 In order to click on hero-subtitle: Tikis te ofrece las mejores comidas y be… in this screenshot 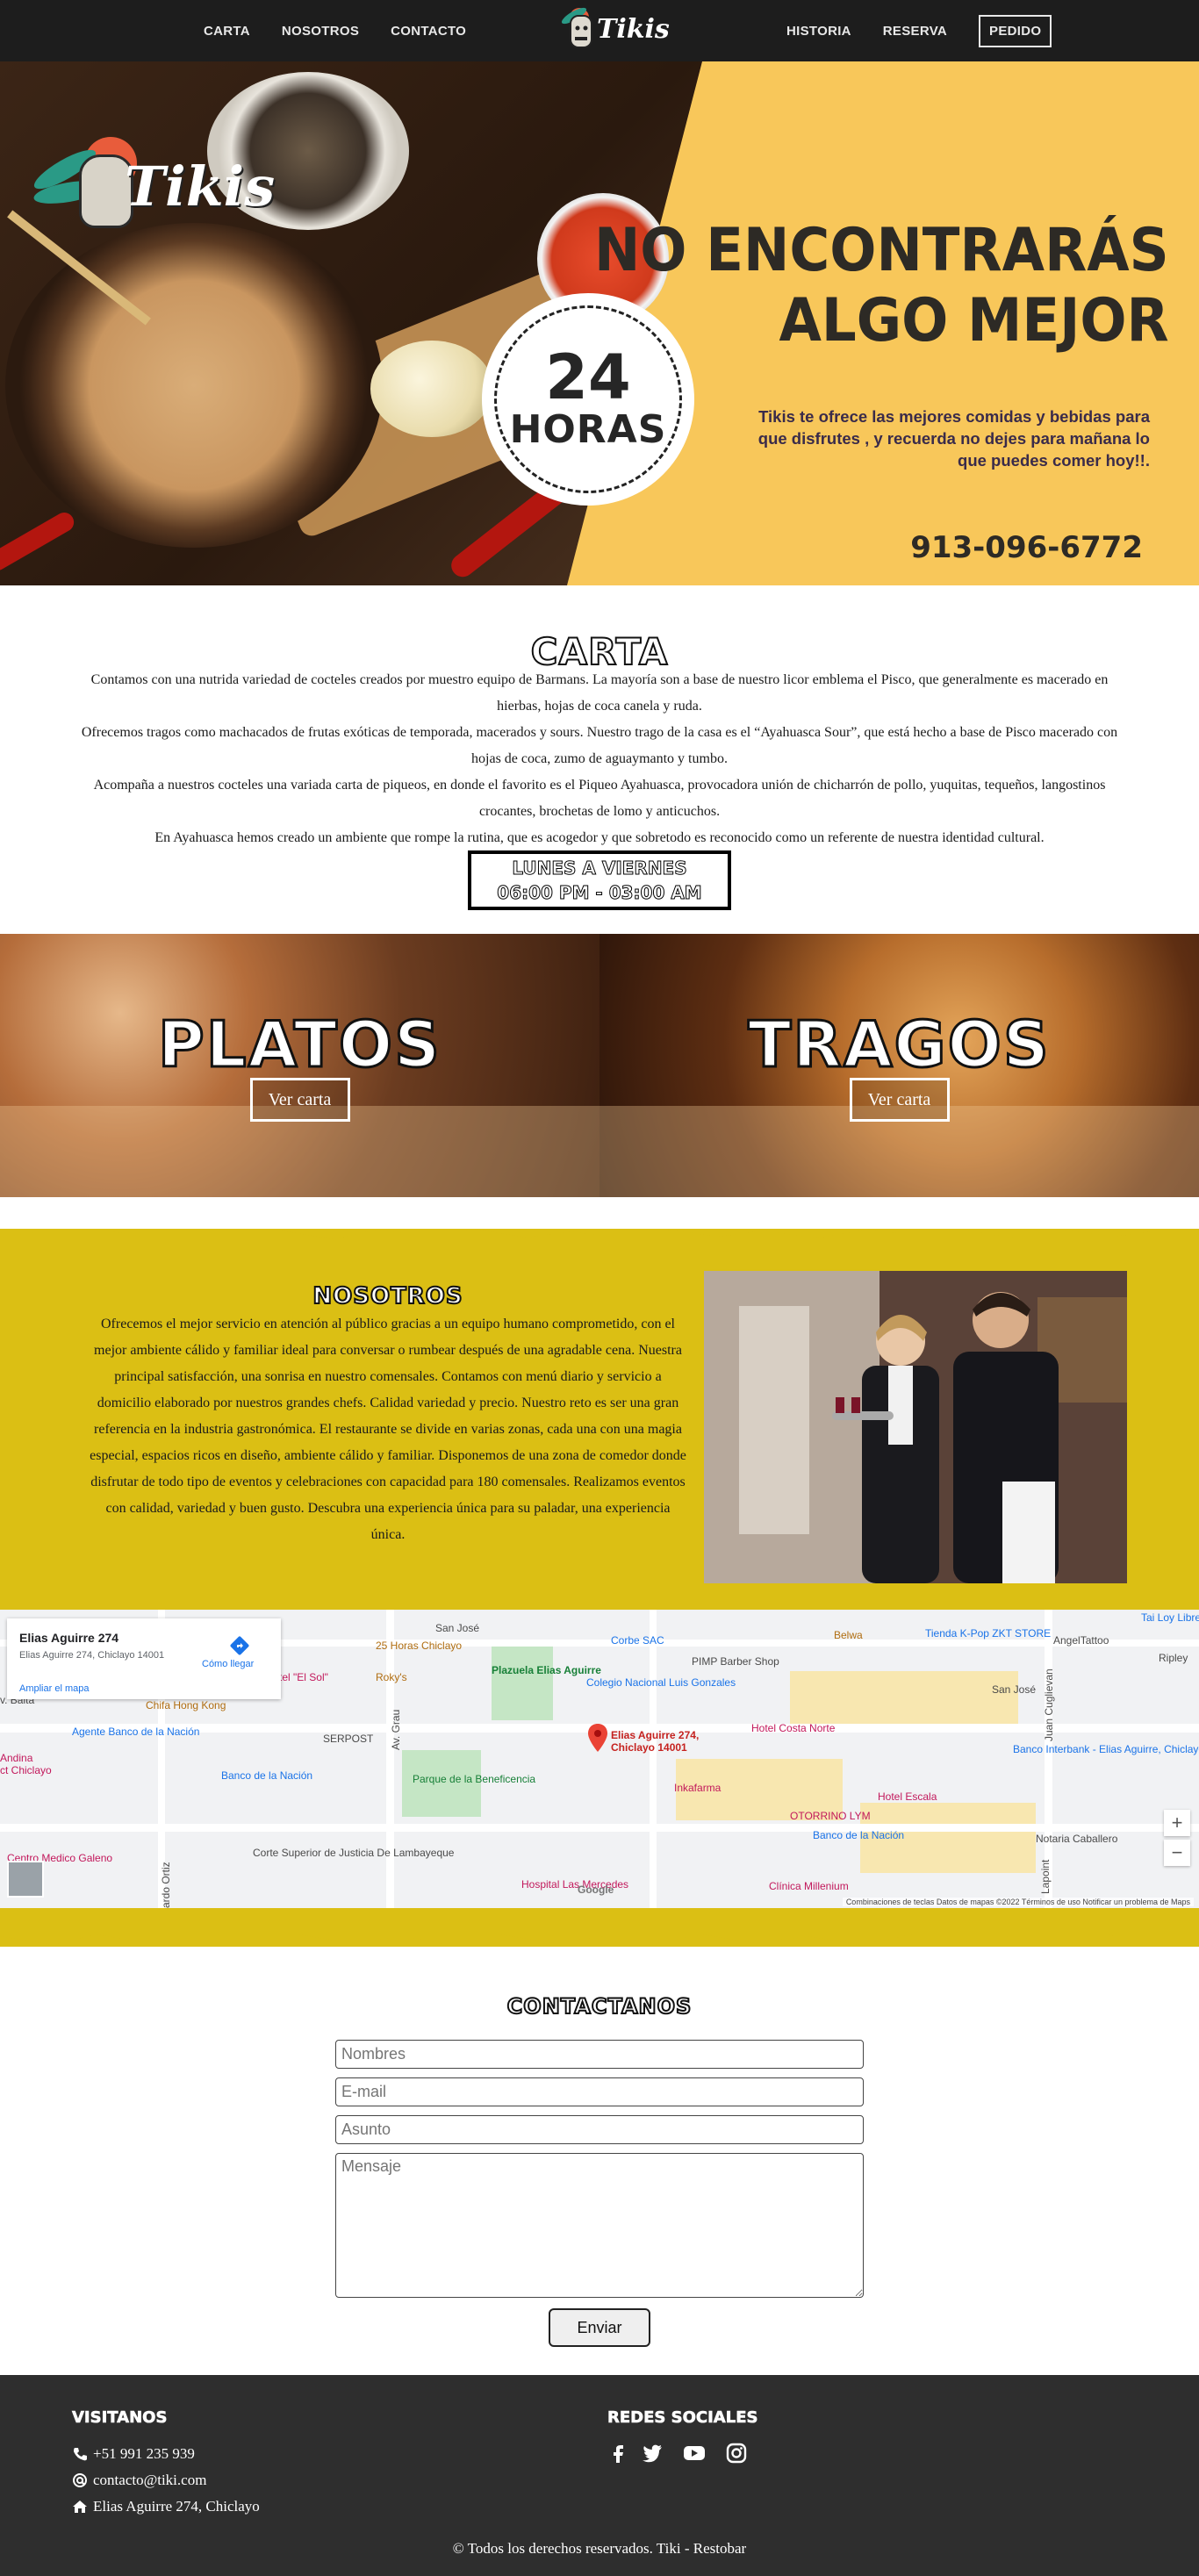, I will do `click(953, 439)`.